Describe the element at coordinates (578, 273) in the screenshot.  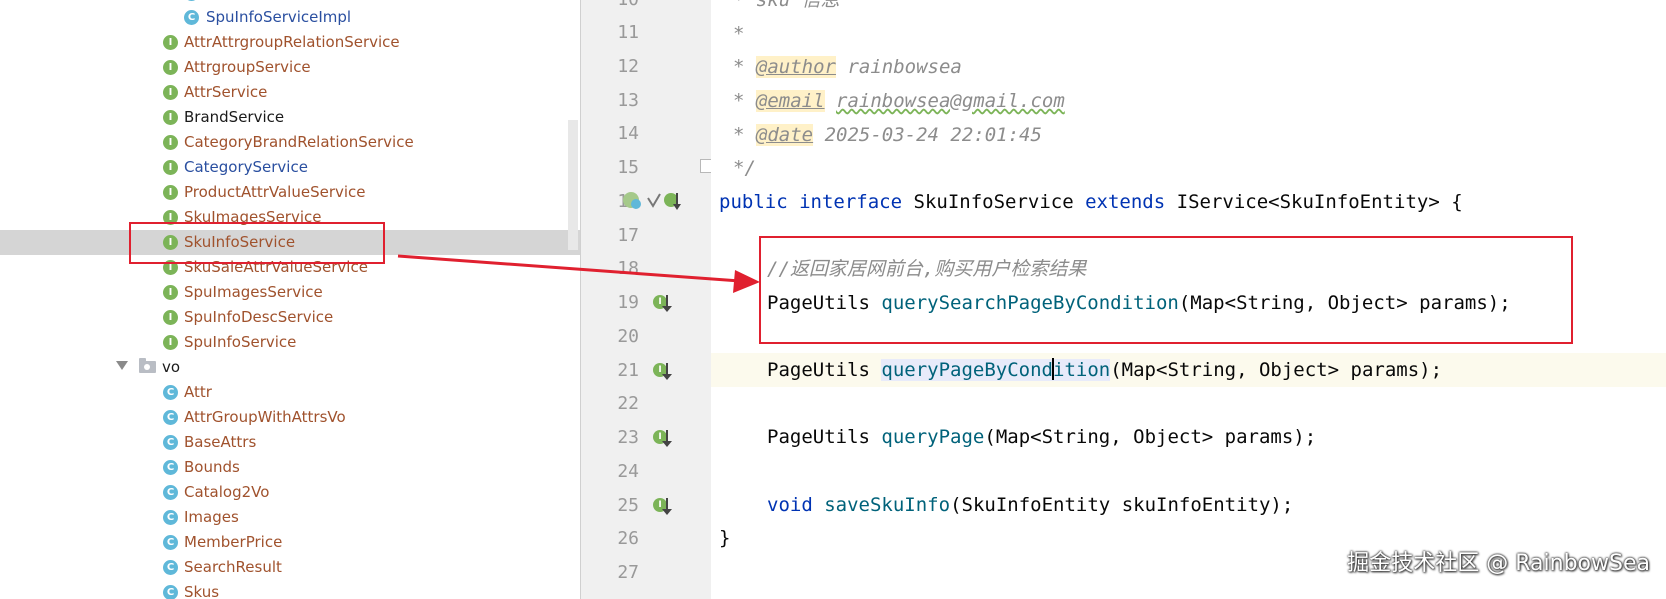
I see `red-arrow-icon` at that location.